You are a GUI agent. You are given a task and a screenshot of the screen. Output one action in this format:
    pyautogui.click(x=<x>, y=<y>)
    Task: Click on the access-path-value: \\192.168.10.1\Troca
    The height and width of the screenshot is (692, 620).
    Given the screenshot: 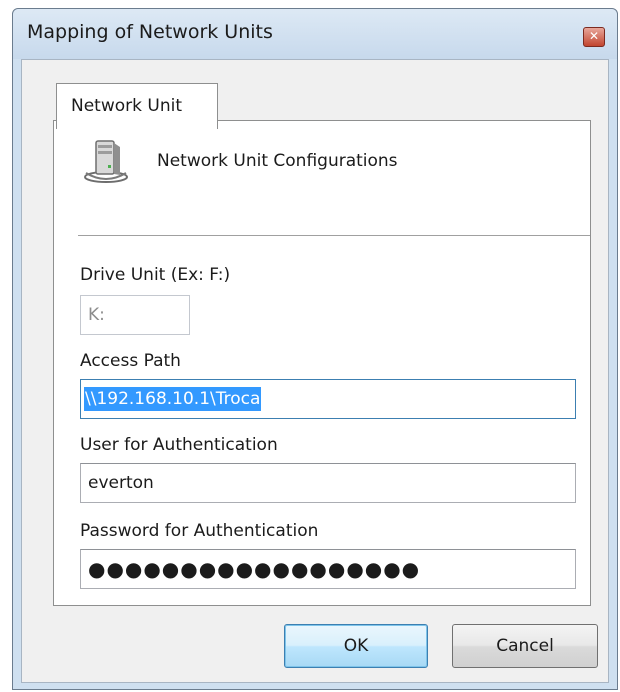 What is the action you would take?
    pyautogui.click(x=173, y=399)
    